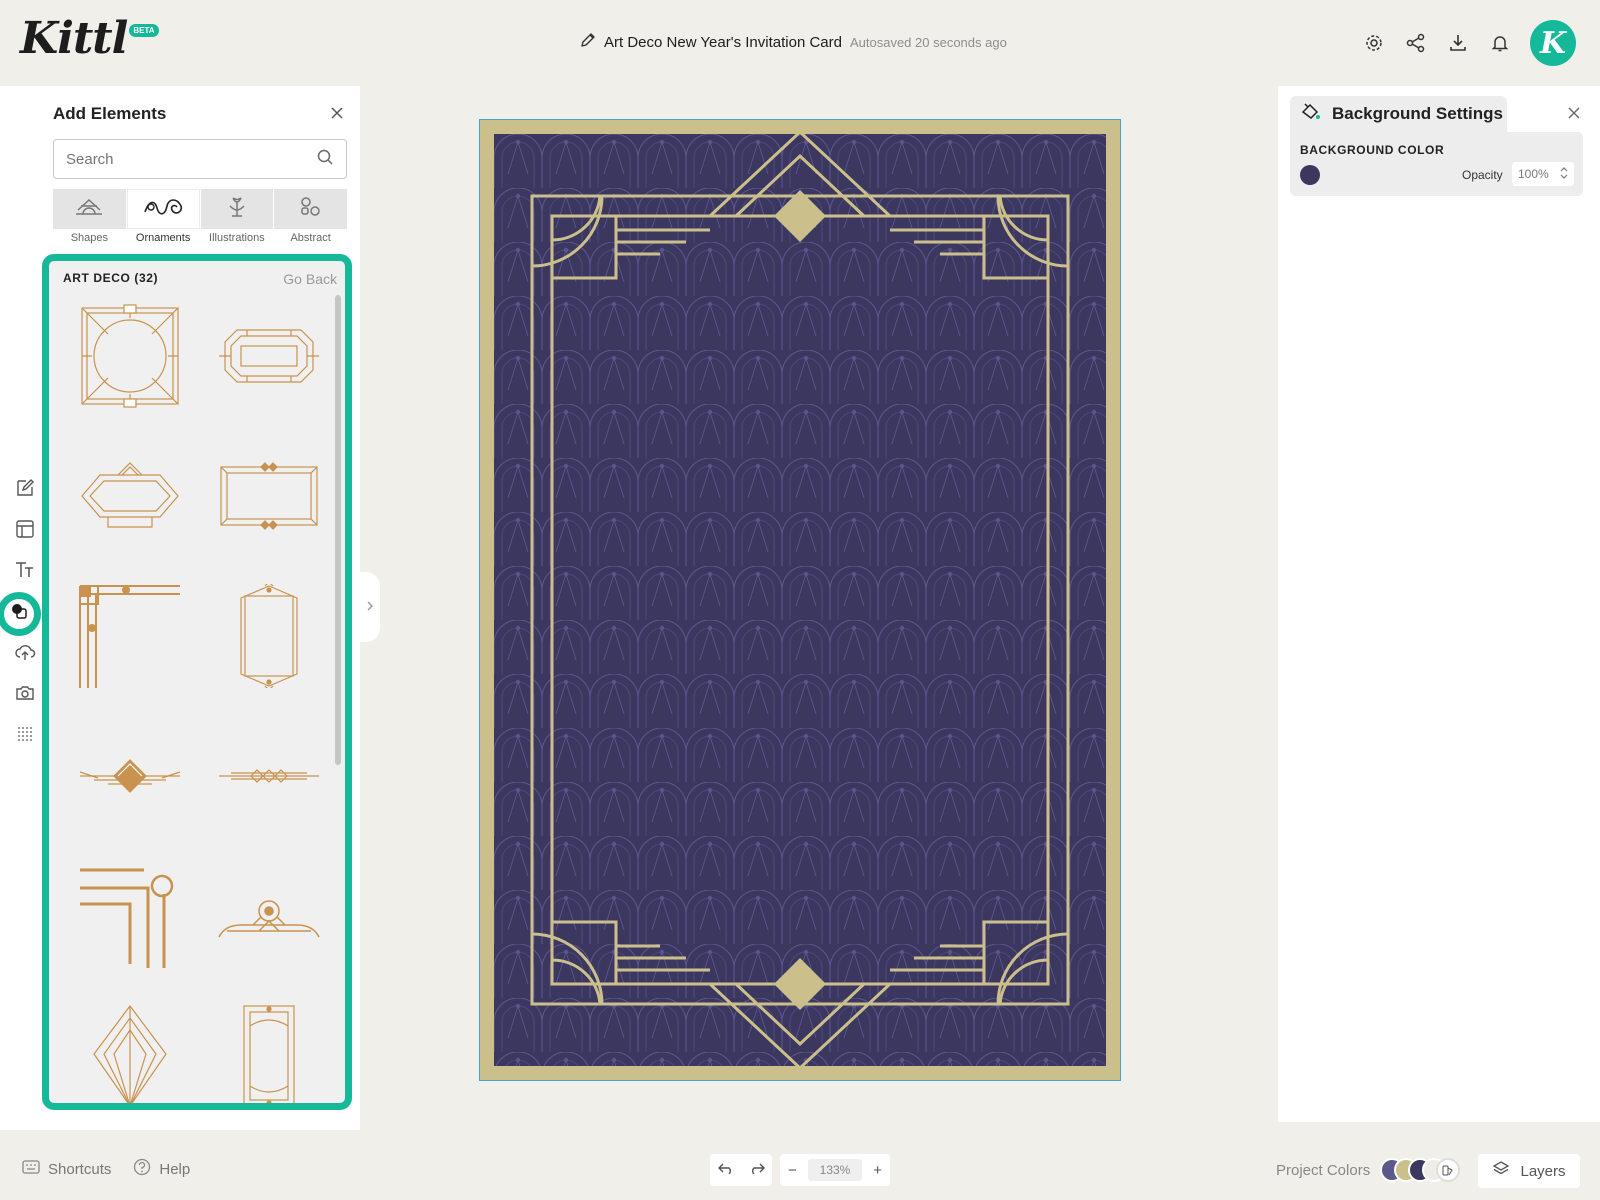 Image resolution: width=1600 pixels, height=1200 pixels. Describe the element at coordinates (181, 159) in the screenshot. I see `search-input` at that location.